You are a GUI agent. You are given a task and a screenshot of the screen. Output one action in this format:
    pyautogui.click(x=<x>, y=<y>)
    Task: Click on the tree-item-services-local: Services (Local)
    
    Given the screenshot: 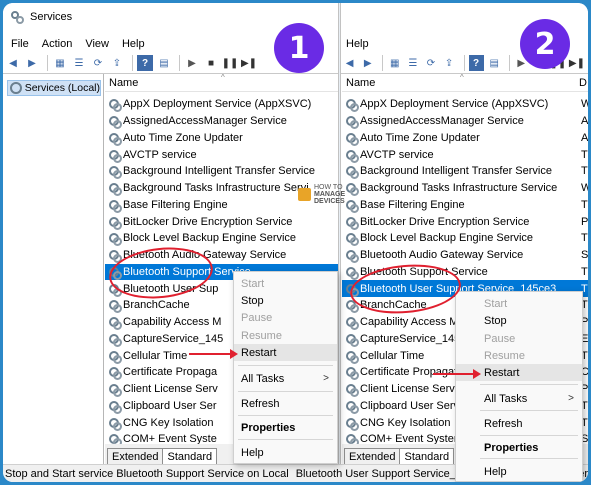 What is the action you would take?
    pyautogui.click(x=54, y=88)
    